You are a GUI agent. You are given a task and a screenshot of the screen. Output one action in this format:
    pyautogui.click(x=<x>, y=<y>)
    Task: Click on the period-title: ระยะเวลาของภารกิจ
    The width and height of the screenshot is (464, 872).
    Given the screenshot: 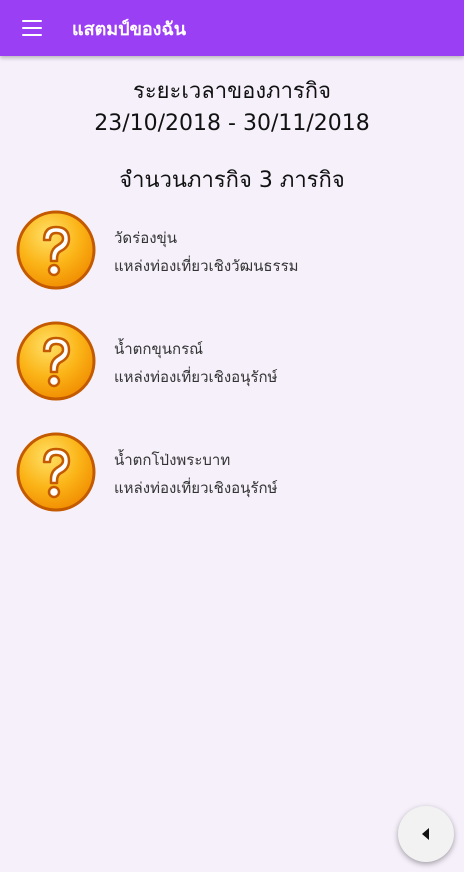 What is the action you would take?
    pyautogui.click(x=232, y=91)
    